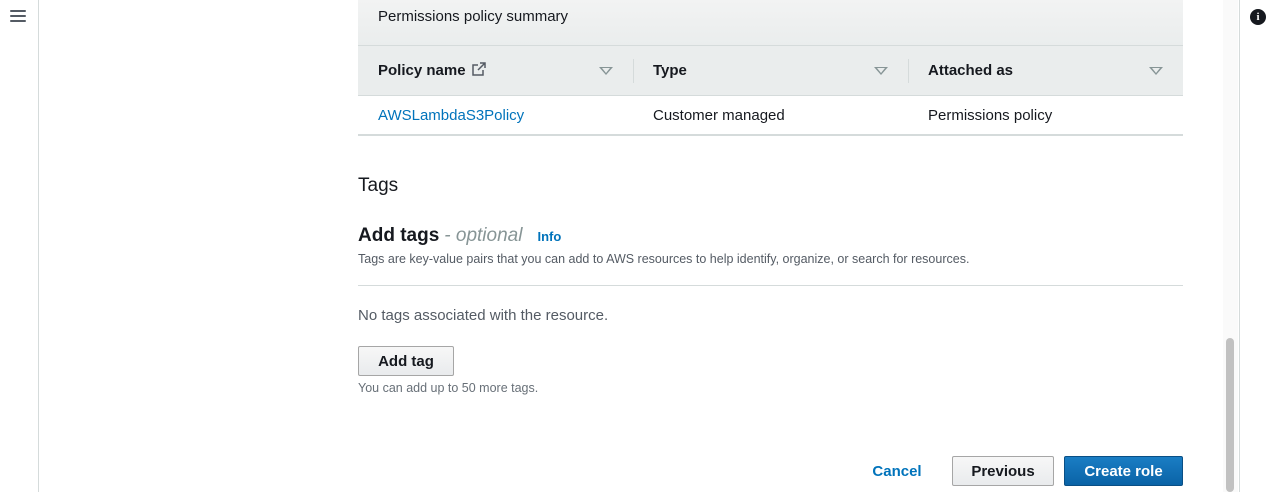  What do you see at coordinates (19, 246) in the screenshot?
I see `left-navigation-rail` at bounding box center [19, 246].